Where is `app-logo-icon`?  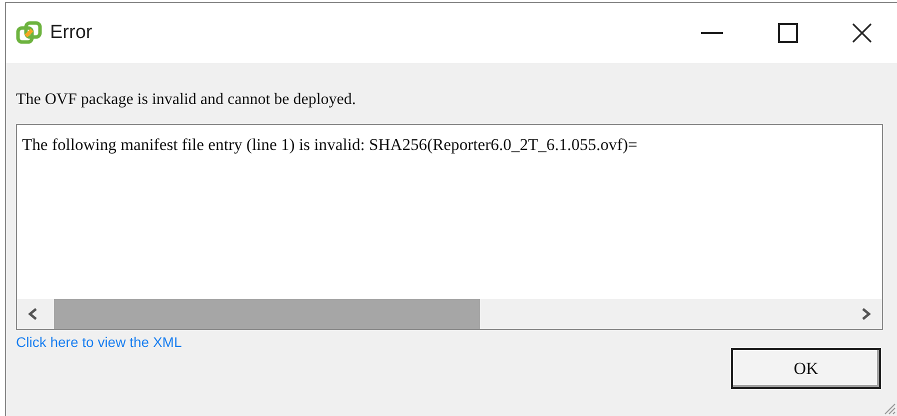 app-logo-icon is located at coordinates (29, 33).